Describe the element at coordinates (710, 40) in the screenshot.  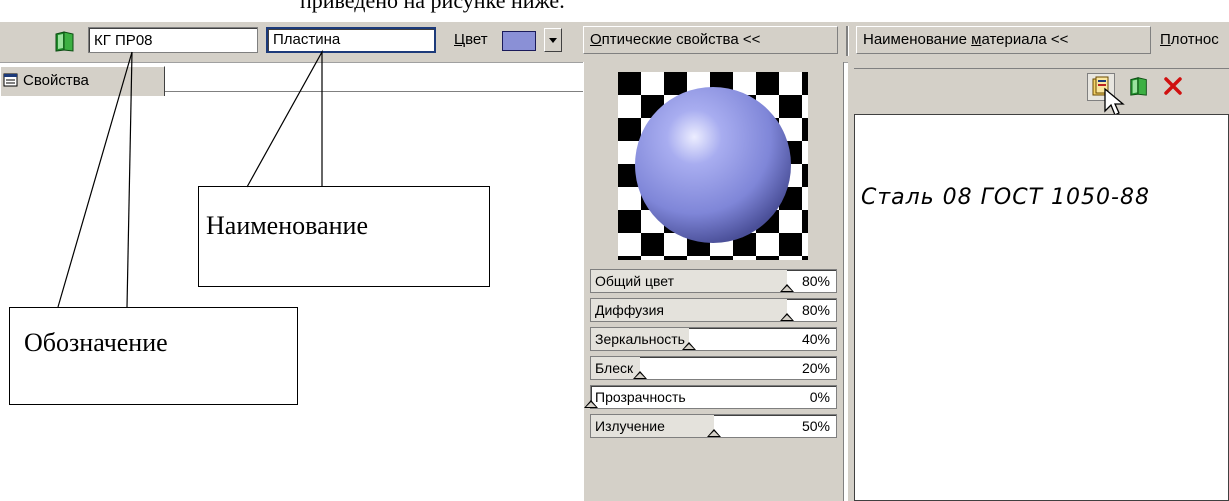
I see `optical-properties-button: Оптические свойства <<` at that location.